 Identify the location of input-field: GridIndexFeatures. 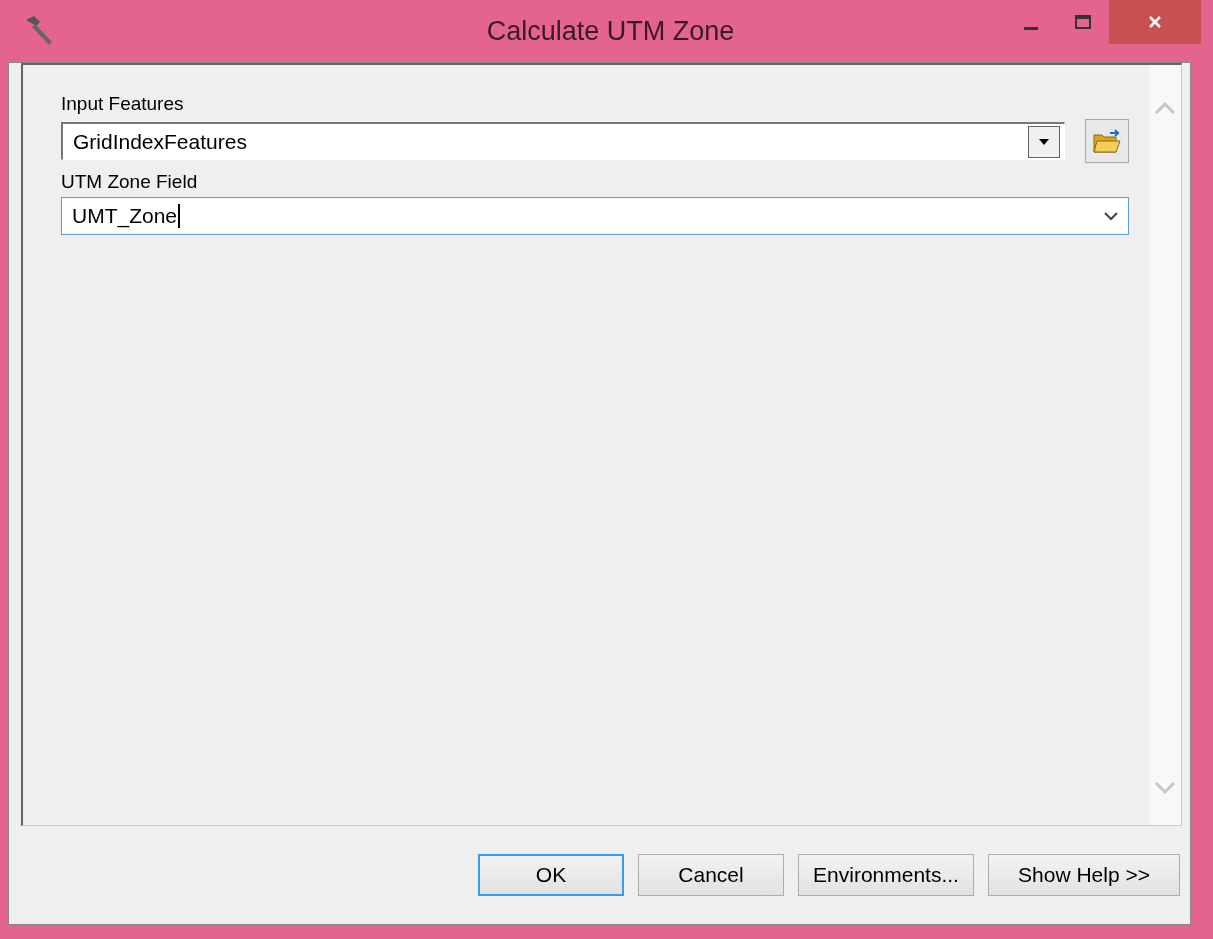
(563, 141).